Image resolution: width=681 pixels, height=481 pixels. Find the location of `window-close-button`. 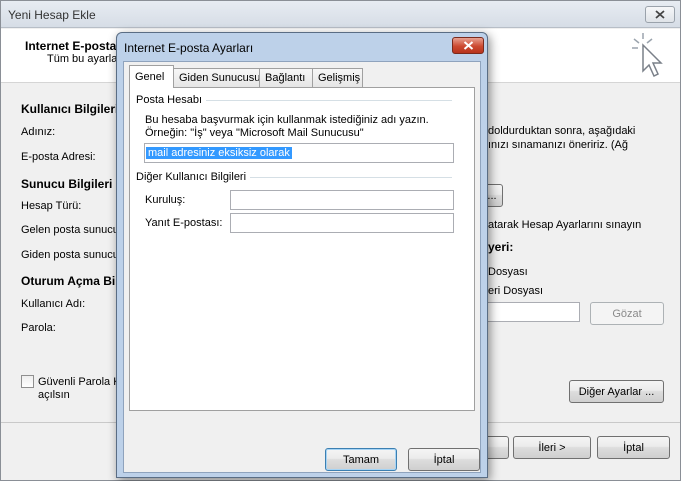

window-close-button is located at coordinates (660, 14).